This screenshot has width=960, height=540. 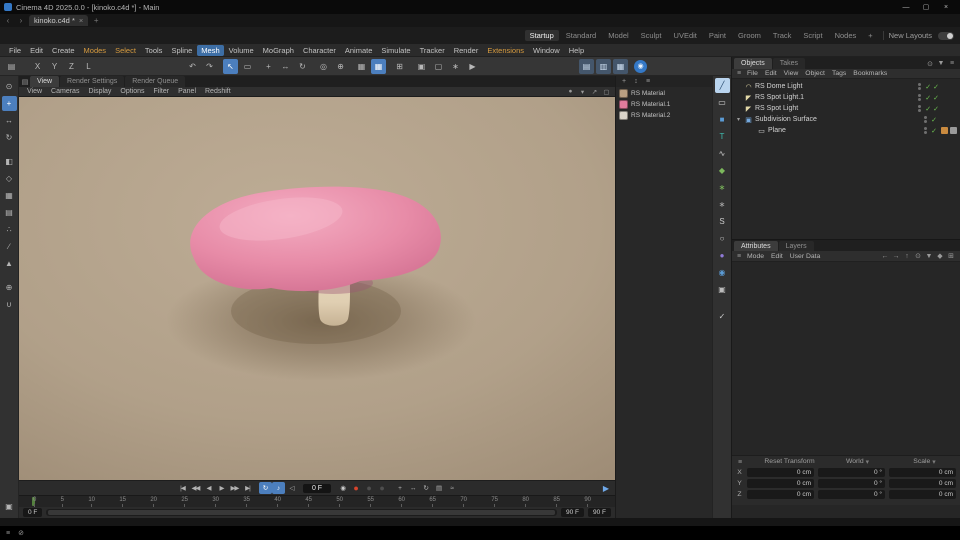 I want to click on render-settings-button: ∗, so click(x=455, y=66).